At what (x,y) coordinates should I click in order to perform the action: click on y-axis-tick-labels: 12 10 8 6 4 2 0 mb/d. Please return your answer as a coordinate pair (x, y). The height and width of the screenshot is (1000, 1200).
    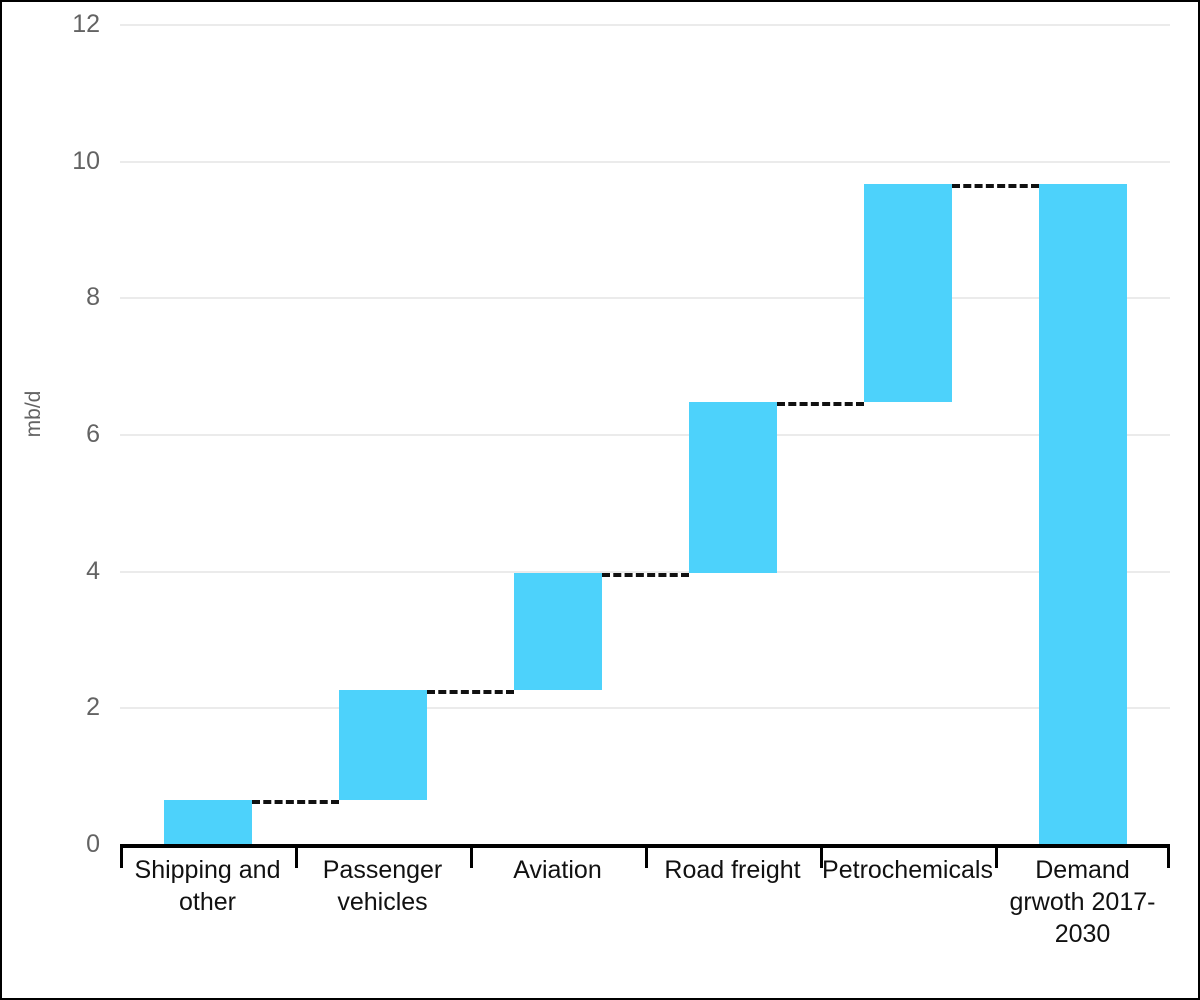
    Looking at the image, I should click on (57, 500).